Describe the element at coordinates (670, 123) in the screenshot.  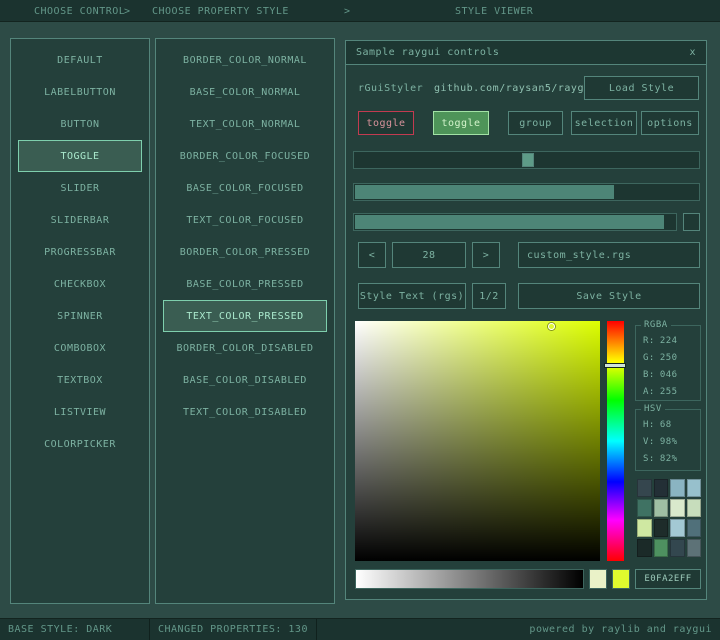
I see `toggle-button-options: options` at that location.